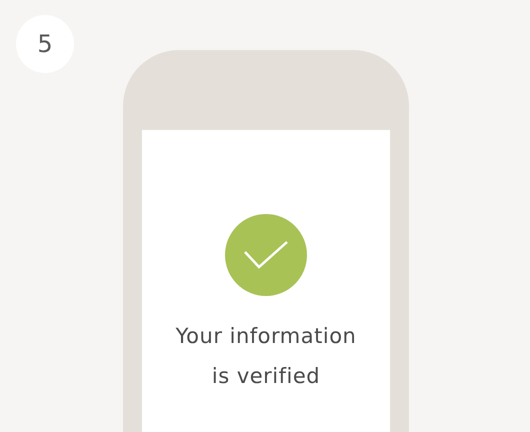 Image resolution: width=530 pixels, height=432 pixels. Describe the element at coordinates (266, 336) in the screenshot. I see `message-text: Your information` at that location.